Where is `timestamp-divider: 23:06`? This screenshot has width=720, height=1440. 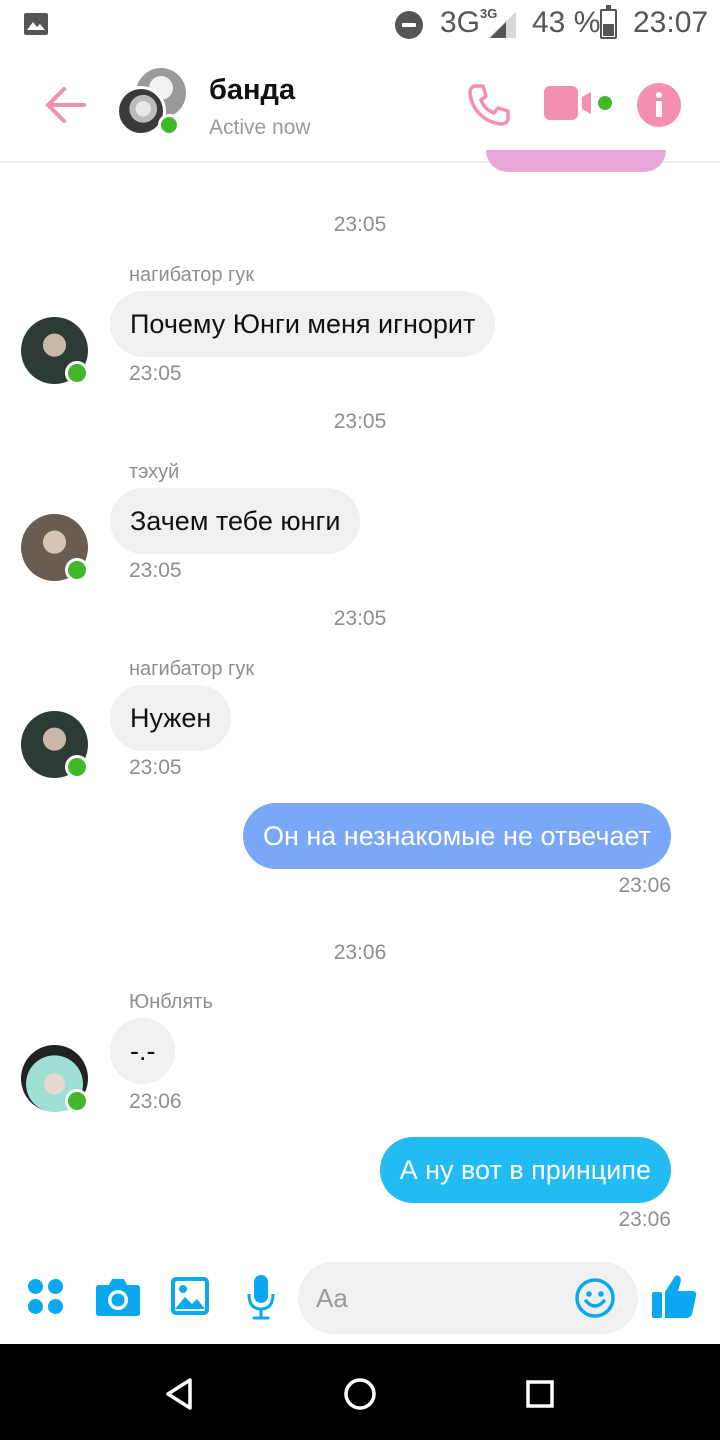 timestamp-divider: 23:06 is located at coordinates (360, 952).